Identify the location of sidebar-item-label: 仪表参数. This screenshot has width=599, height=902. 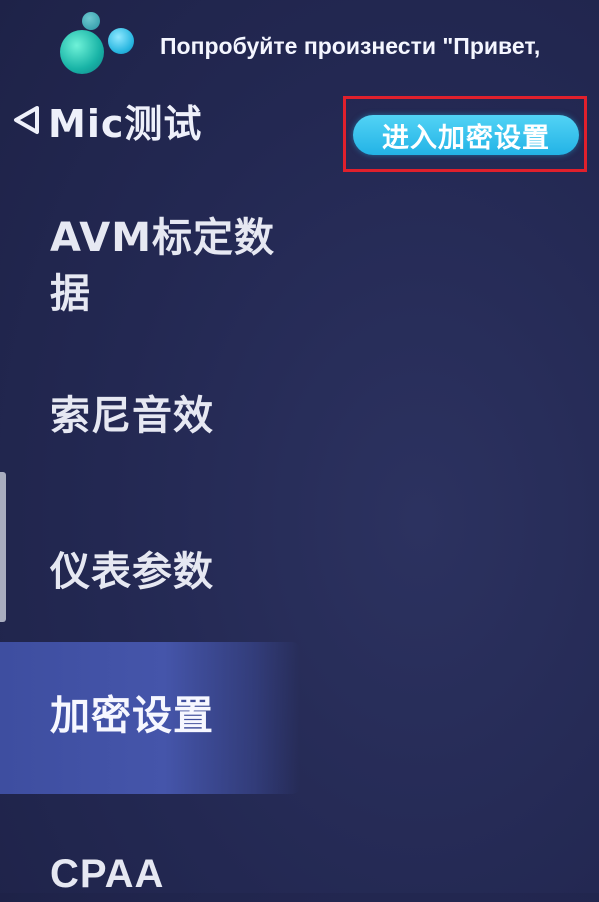
(132, 572).